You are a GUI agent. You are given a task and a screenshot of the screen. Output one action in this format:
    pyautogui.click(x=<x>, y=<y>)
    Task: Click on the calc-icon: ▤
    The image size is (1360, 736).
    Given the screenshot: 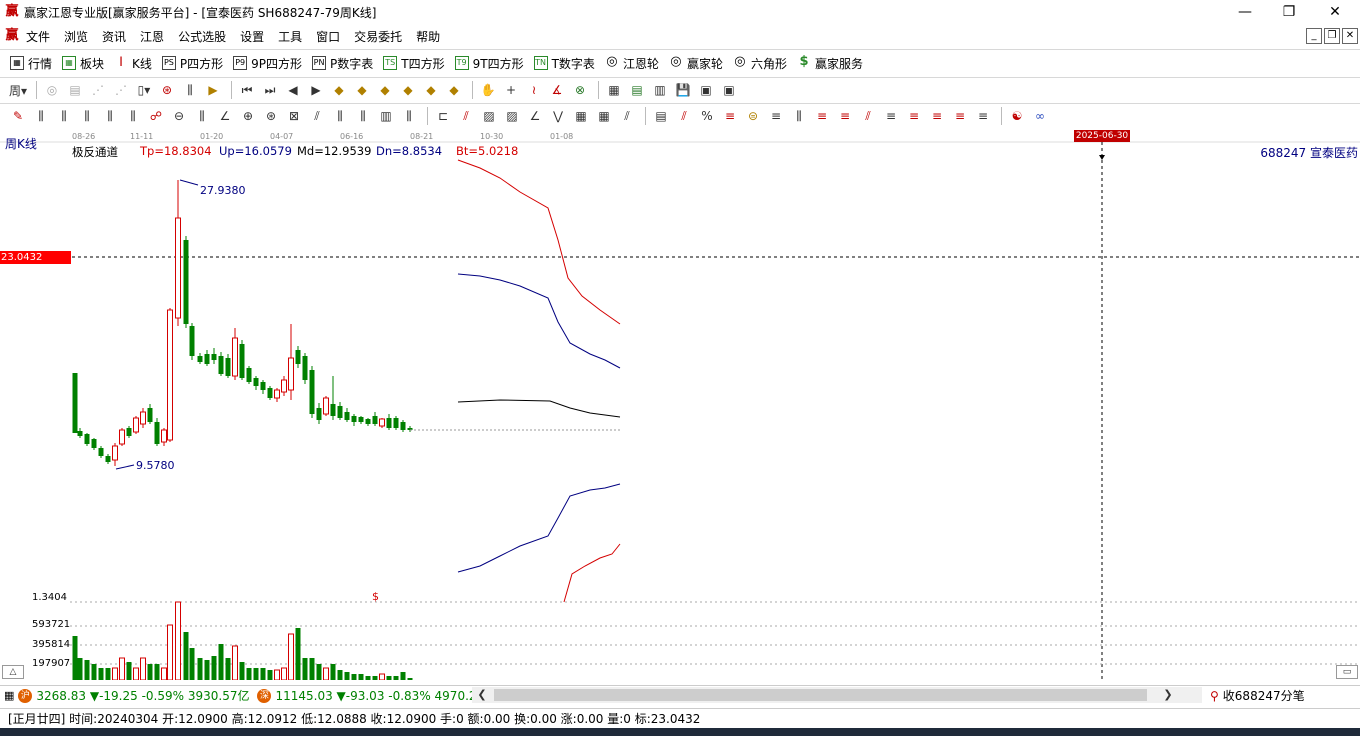 What is the action you would take?
    pyautogui.click(x=637, y=90)
    